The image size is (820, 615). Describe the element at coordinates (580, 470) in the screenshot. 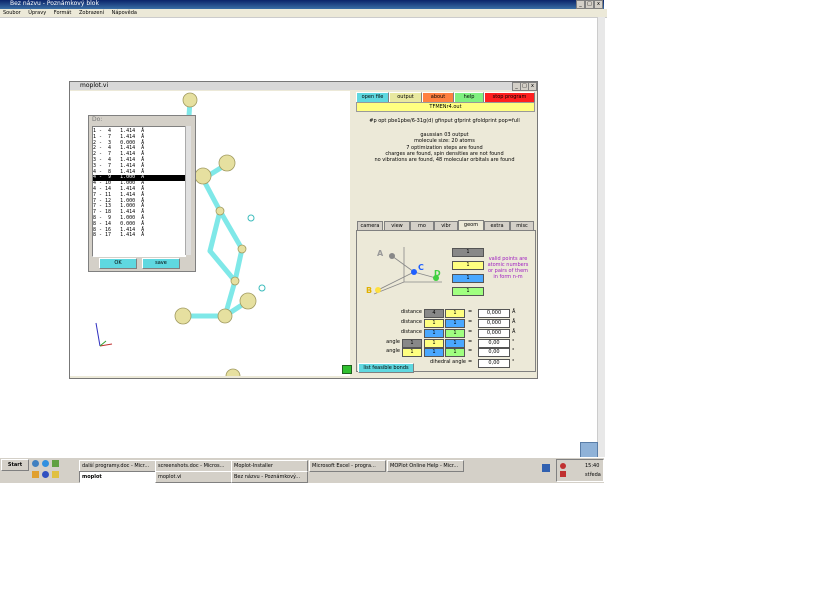

I see `system-tray: 15:40 středa` at that location.